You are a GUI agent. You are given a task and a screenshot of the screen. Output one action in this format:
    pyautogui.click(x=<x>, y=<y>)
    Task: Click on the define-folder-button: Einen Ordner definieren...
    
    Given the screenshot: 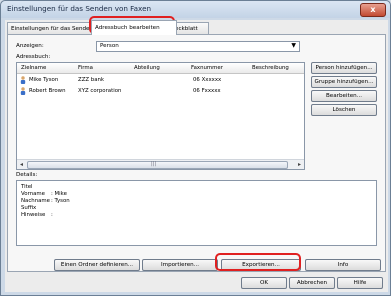 What is the action you would take?
    pyautogui.click(x=97, y=265)
    